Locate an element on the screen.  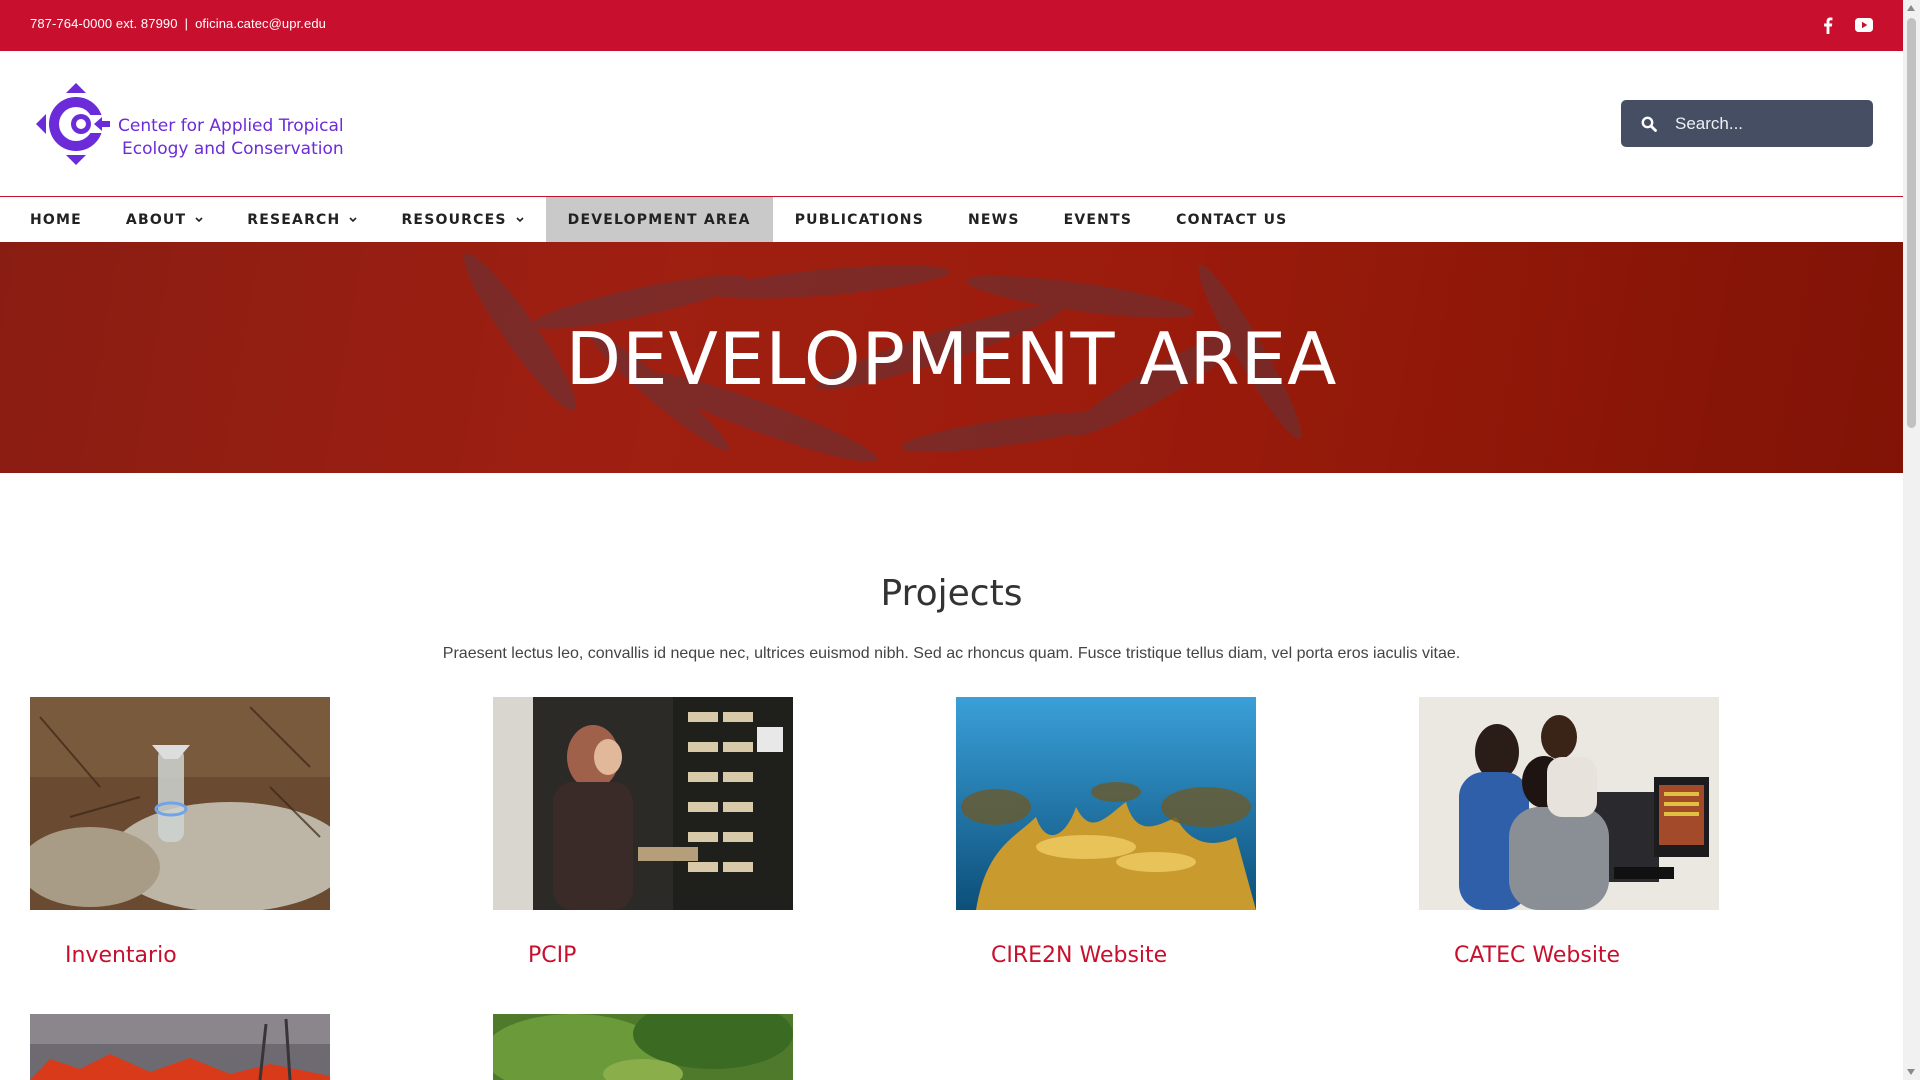
nav-item-research: RESEARCH is located at coordinates (302, 219).